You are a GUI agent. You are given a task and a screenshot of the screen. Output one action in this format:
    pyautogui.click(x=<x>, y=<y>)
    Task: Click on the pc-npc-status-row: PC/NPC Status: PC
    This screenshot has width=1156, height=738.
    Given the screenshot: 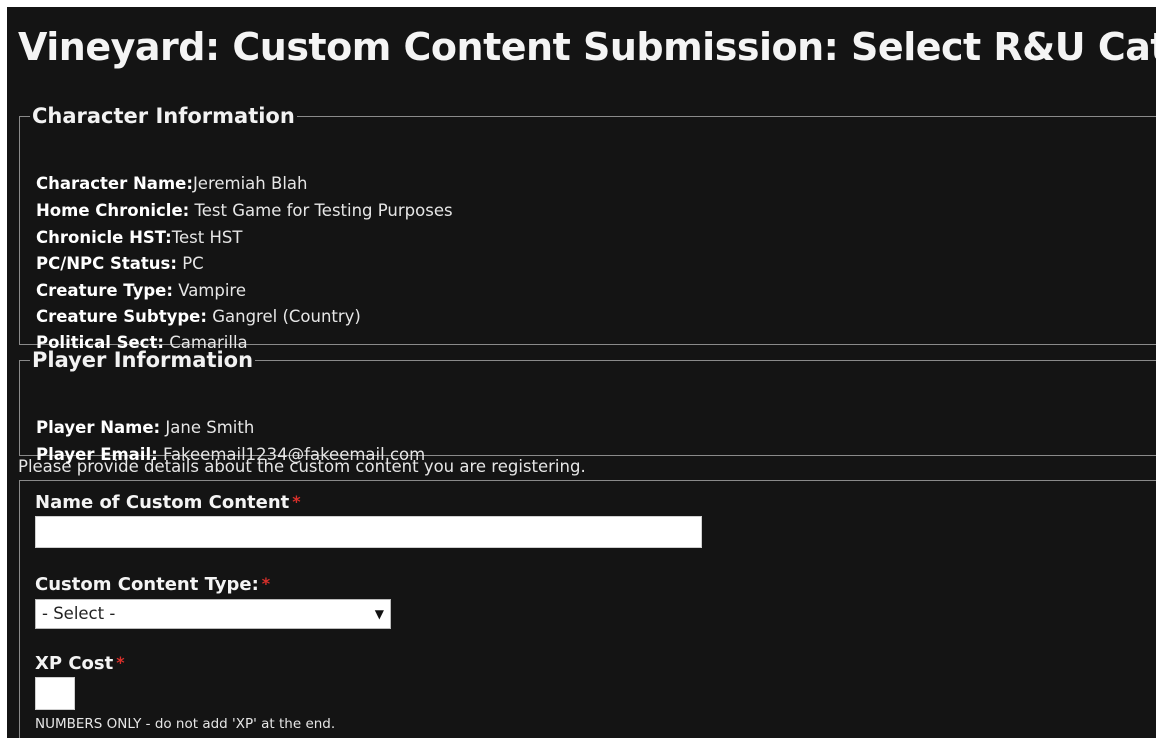 What is the action you would take?
    pyautogui.click(x=120, y=263)
    